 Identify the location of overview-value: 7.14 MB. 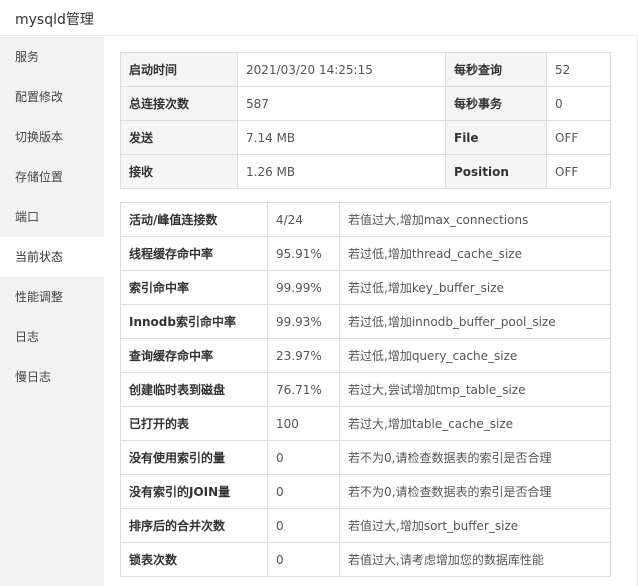
(341, 137).